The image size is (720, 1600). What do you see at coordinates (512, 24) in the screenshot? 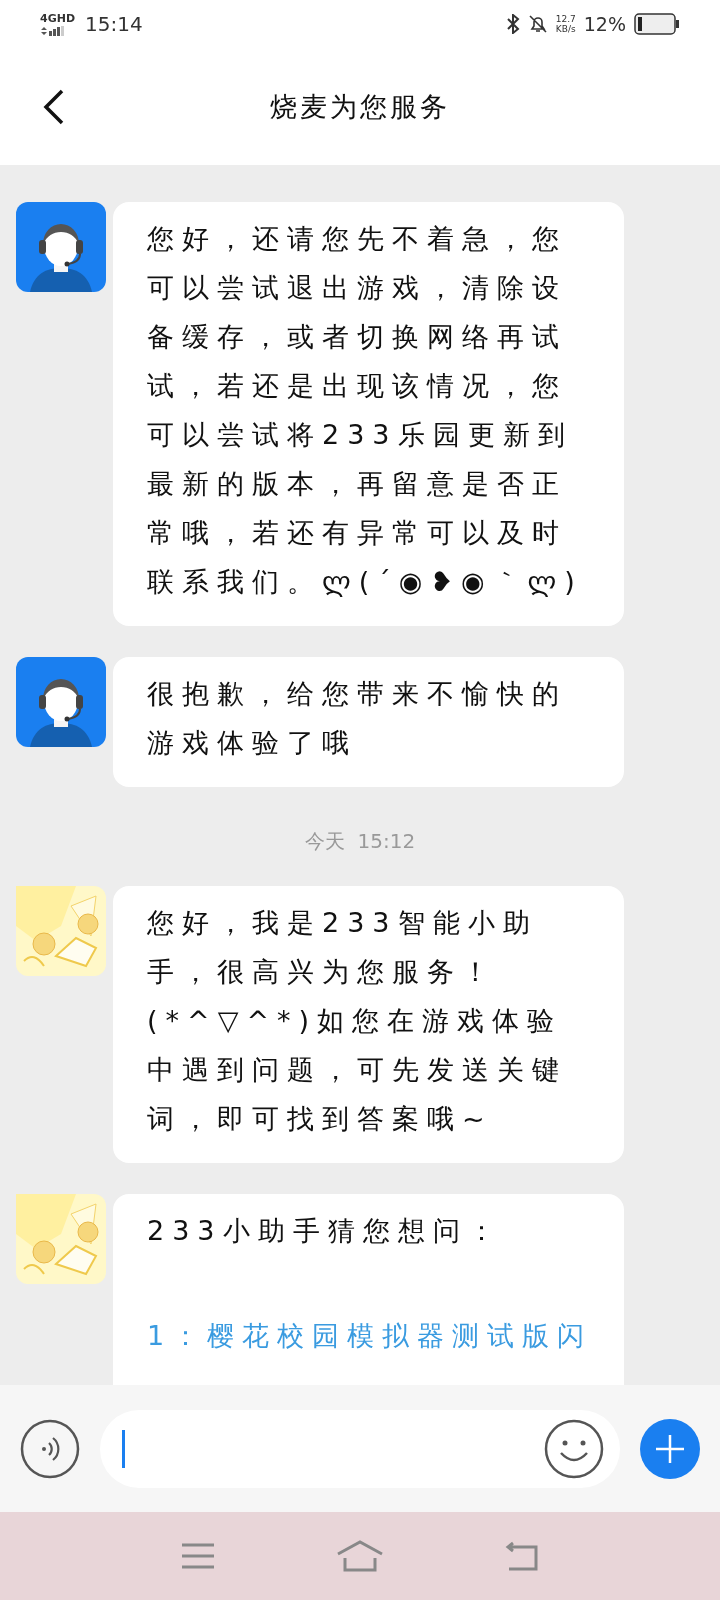
I see `bluetooth-icon` at bounding box center [512, 24].